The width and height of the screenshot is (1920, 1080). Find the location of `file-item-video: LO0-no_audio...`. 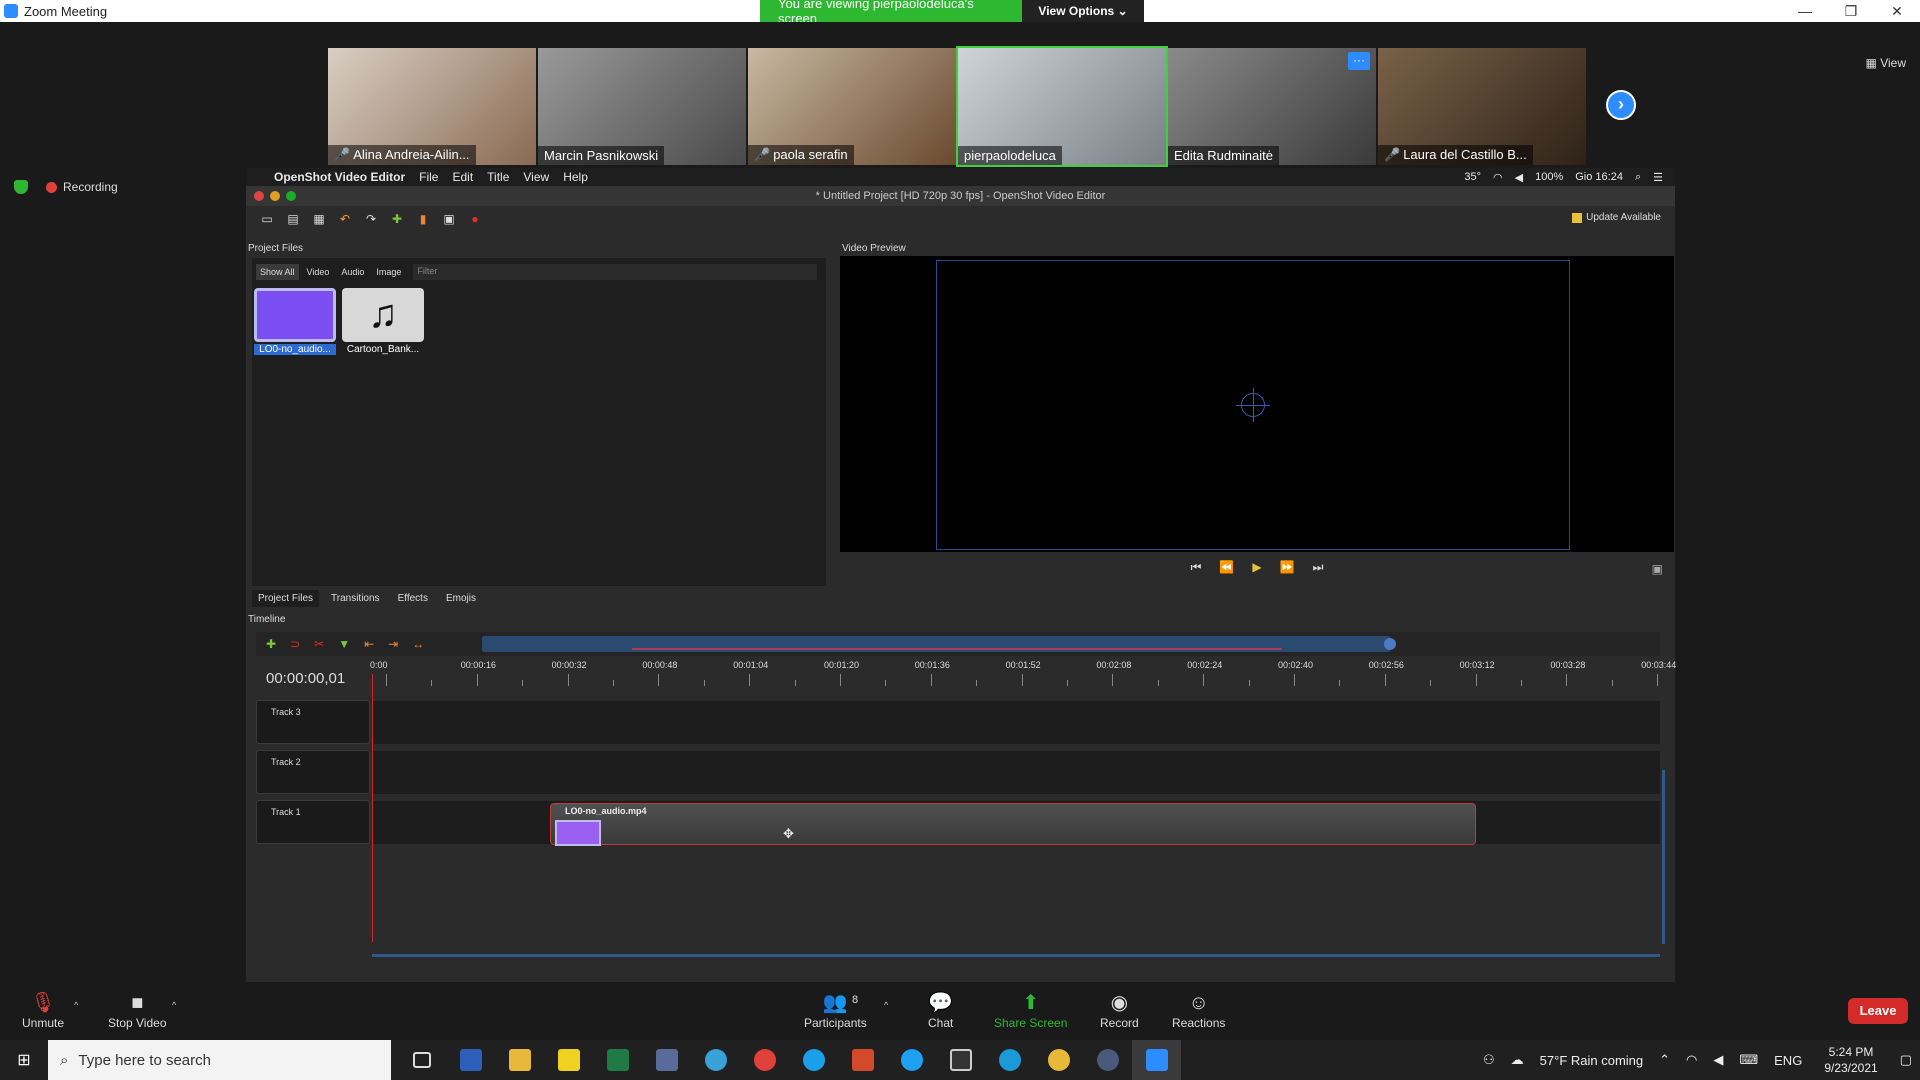

file-item-video: LO0-no_audio... is located at coordinates (295, 321).